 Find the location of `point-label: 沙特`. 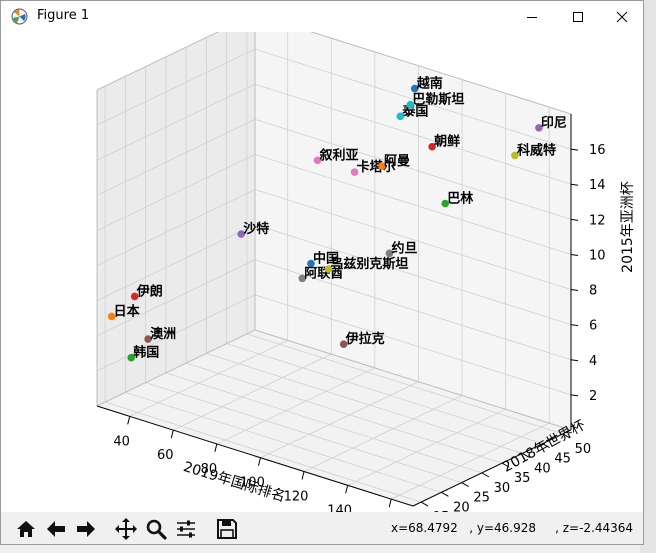

point-label: 沙特 is located at coordinates (256, 229).